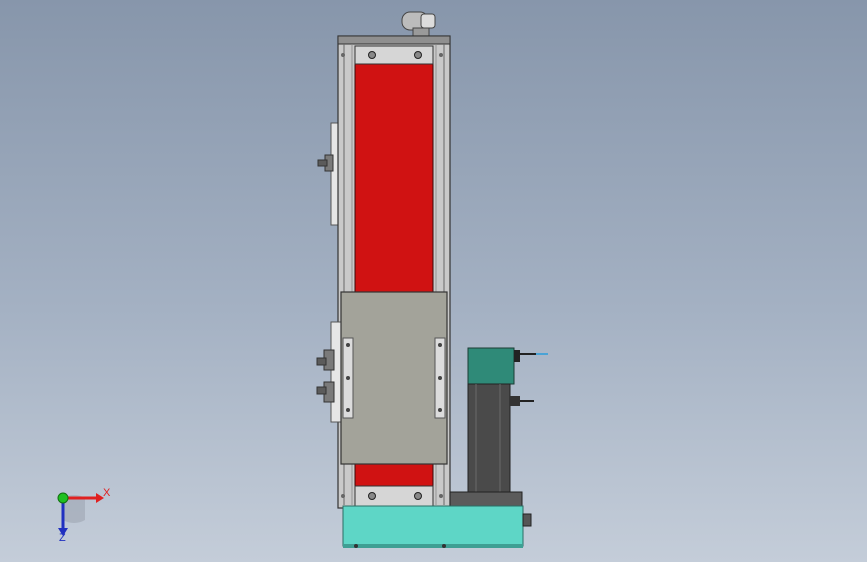 The width and height of the screenshot is (867, 562). I want to click on z-axis-label: Z, so click(62, 538).